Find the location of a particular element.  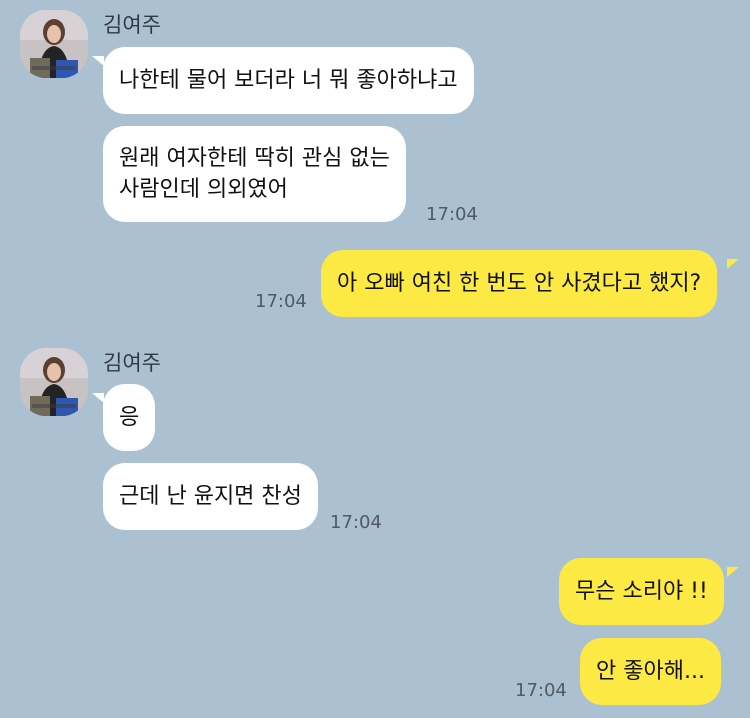

outgoing-message-bubble: 무슨 소리야 !! is located at coordinates (641, 591).